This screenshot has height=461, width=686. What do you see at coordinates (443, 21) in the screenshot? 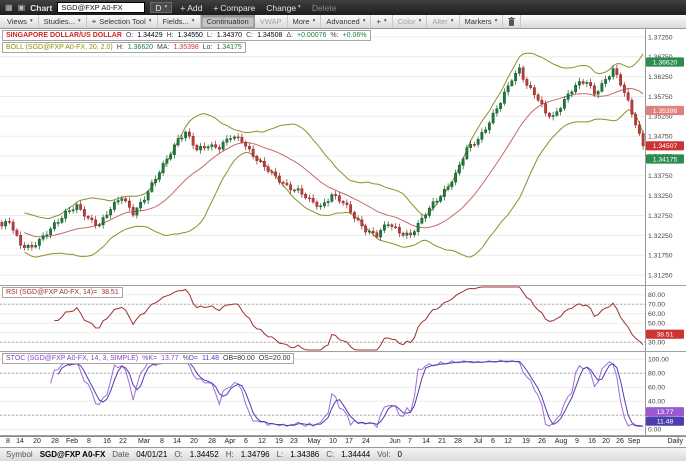
I see `alter-button: Alter ▾` at bounding box center [443, 21].